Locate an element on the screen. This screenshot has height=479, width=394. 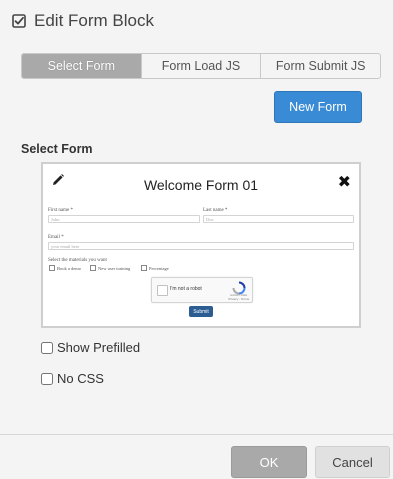
show-prefilled-checkbox is located at coordinates (47, 347).